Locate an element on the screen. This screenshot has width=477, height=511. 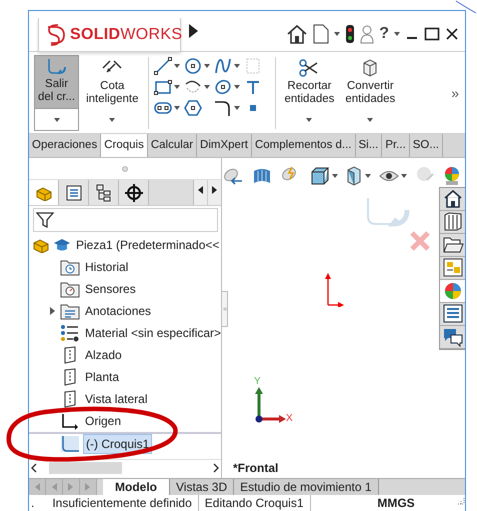
triangle-right-icon is located at coordinates (193, 31).